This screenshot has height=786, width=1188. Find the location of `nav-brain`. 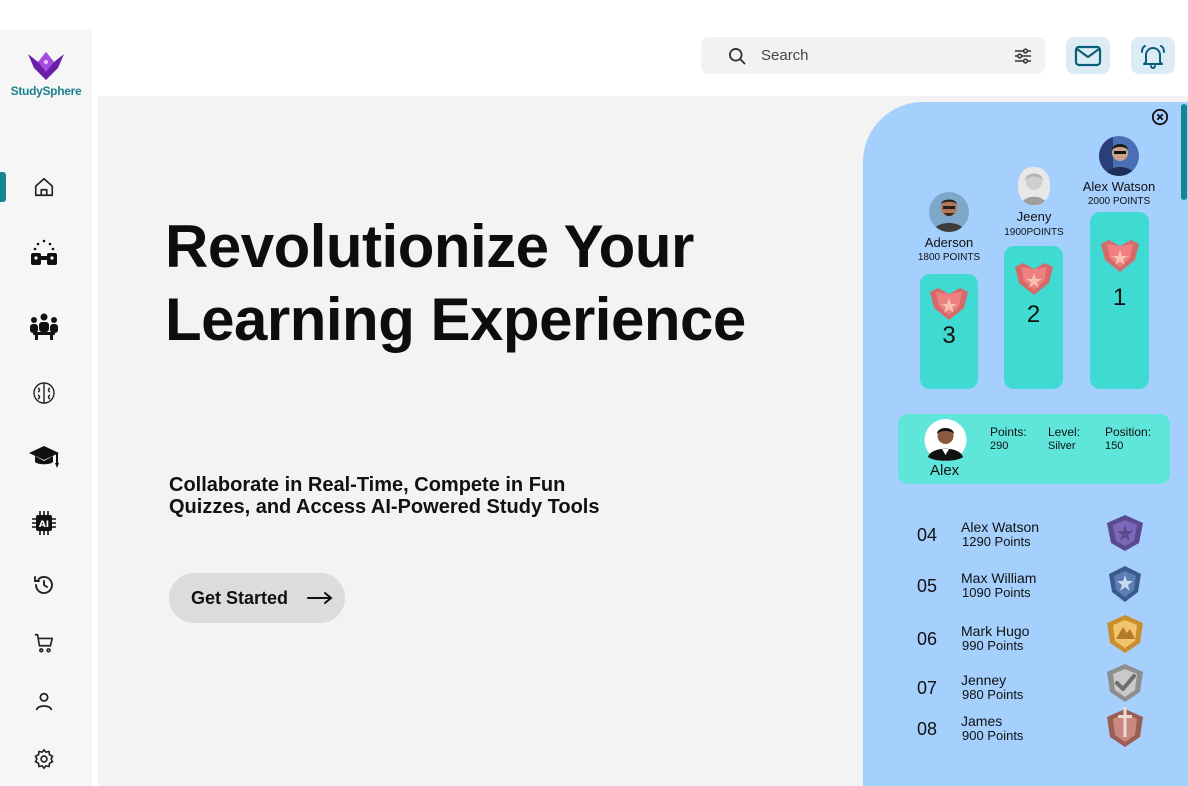

nav-brain is located at coordinates (44, 393).